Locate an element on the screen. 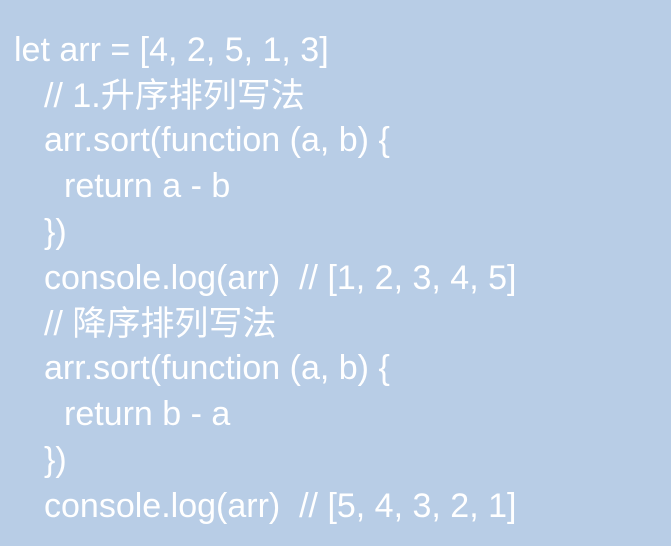 The height and width of the screenshot is (546, 671). code-line-close-descending: }) is located at coordinates (55, 460).